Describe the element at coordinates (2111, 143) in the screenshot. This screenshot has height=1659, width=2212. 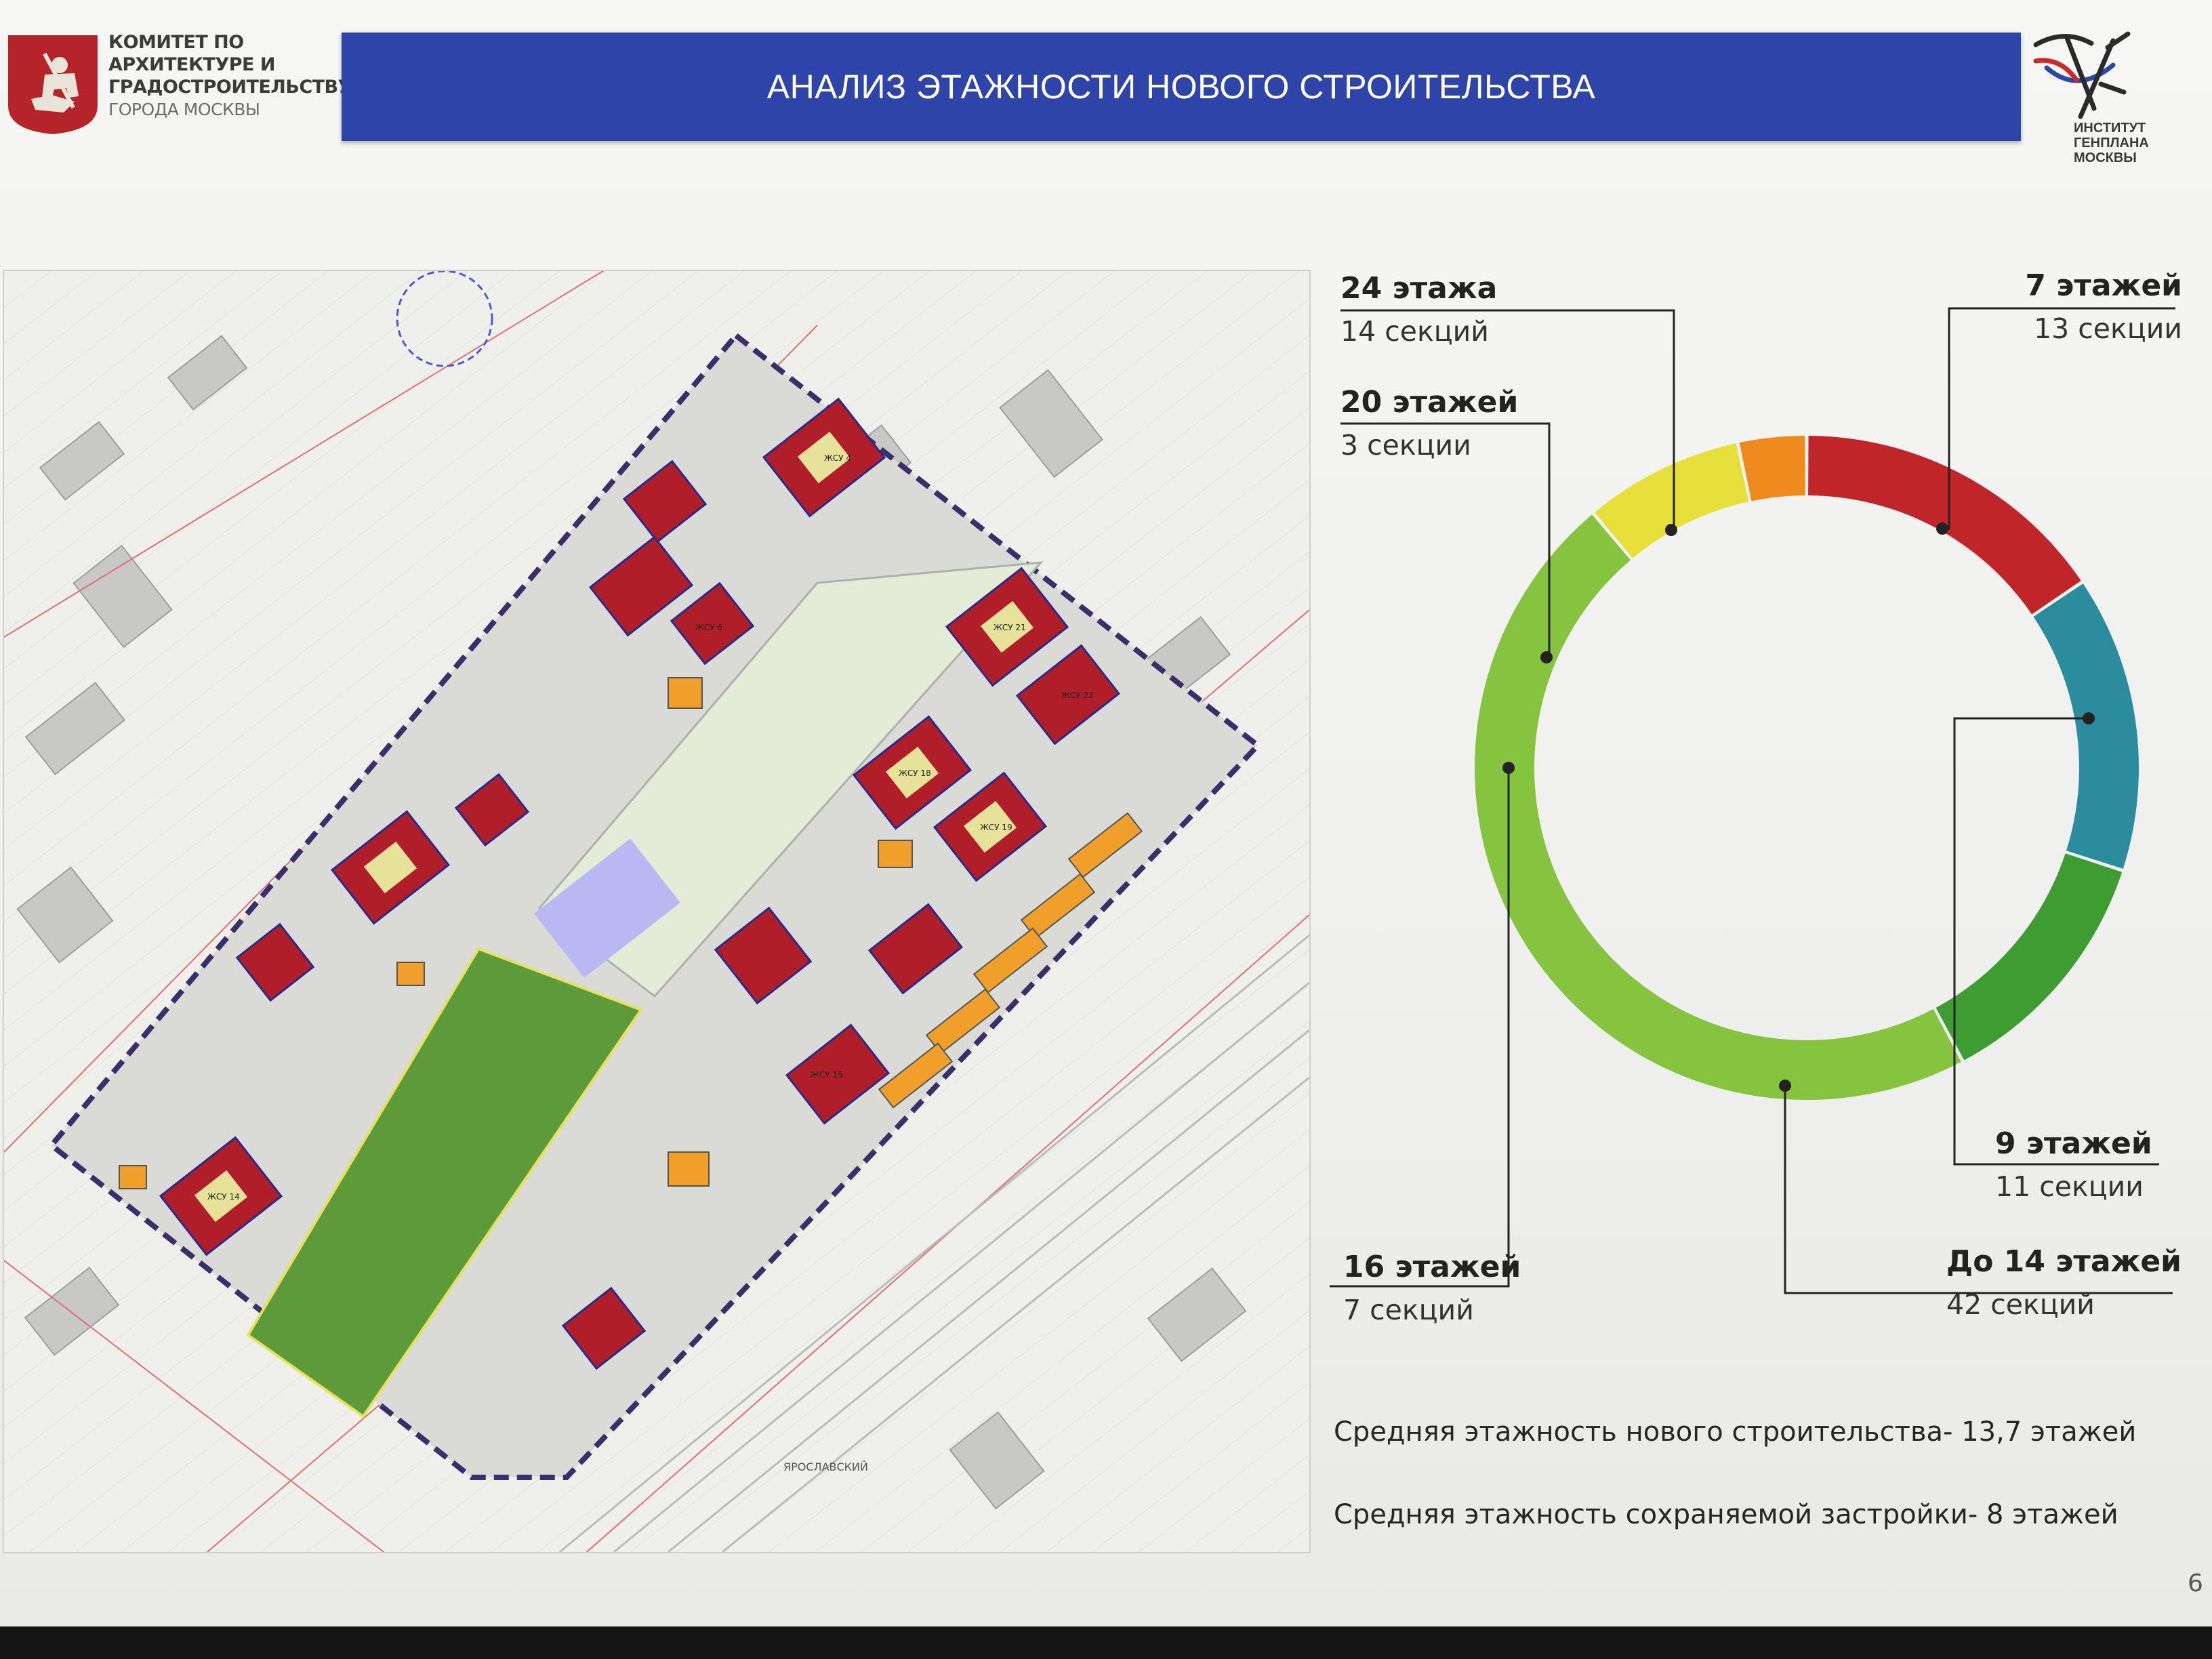
I see `institute-line-2: ГЕНПЛАНА` at that location.